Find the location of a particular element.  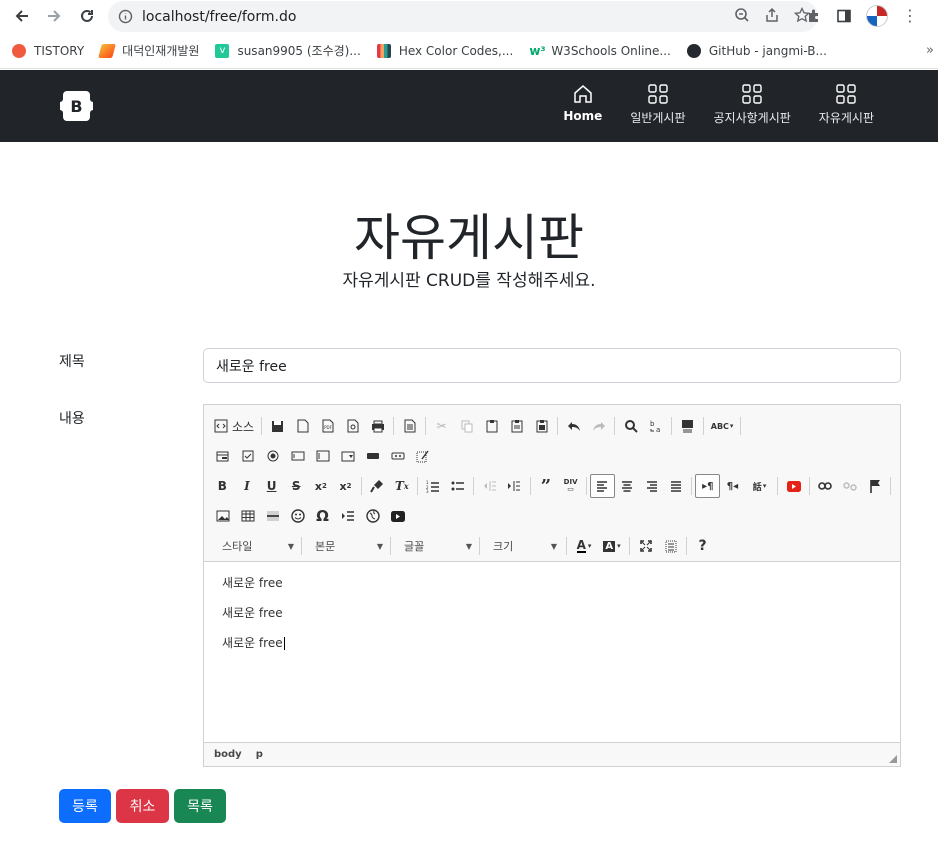

bootstrap-logo: B is located at coordinates (76, 106).